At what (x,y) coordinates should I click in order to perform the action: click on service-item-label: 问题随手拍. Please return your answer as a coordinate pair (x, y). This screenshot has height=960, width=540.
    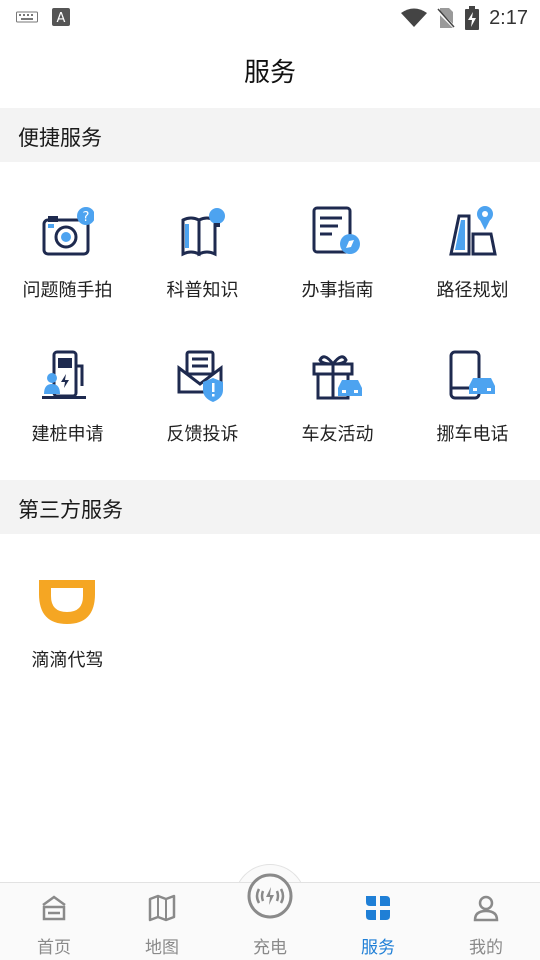
    Looking at the image, I should click on (67, 290).